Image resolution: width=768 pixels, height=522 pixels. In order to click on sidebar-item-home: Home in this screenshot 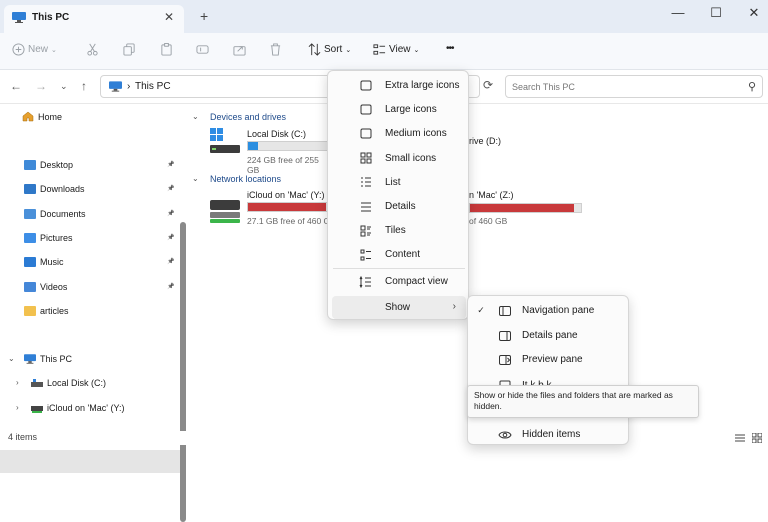, I will do `click(42, 116)`.